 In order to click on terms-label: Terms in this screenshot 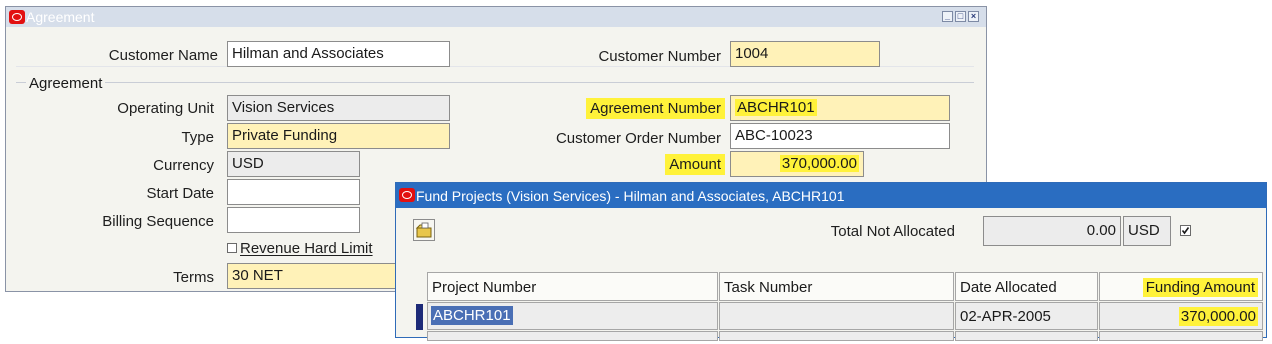, I will do `click(193, 277)`.